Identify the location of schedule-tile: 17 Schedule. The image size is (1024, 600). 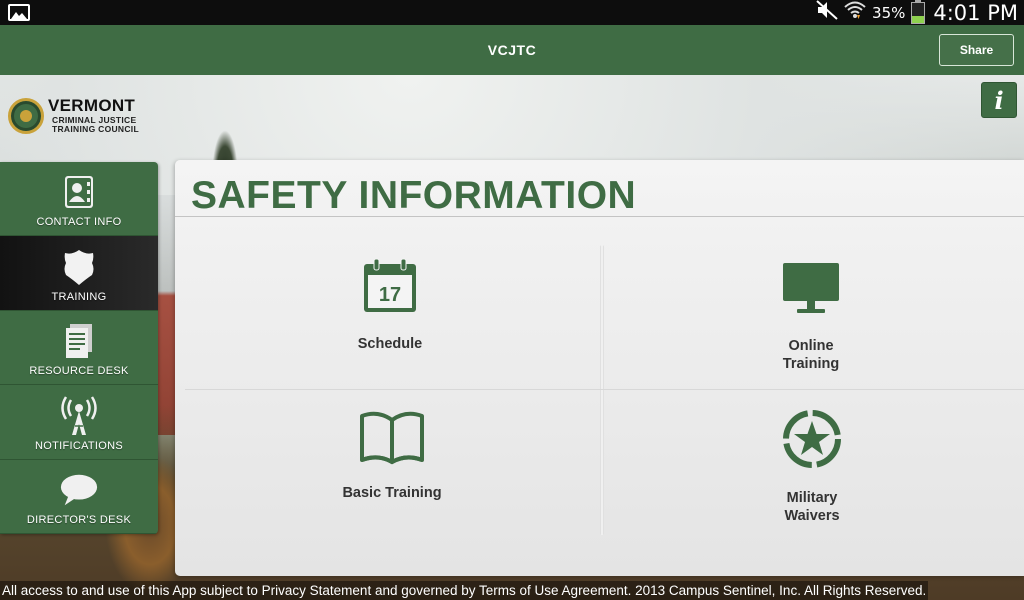
(390, 305).